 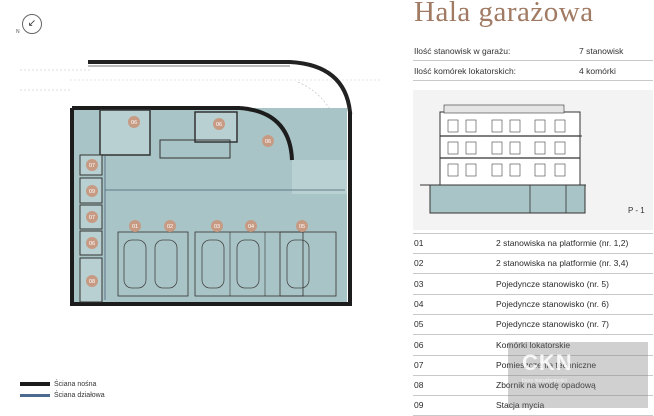 I want to click on legend-number: 06, so click(x=419, y=344).